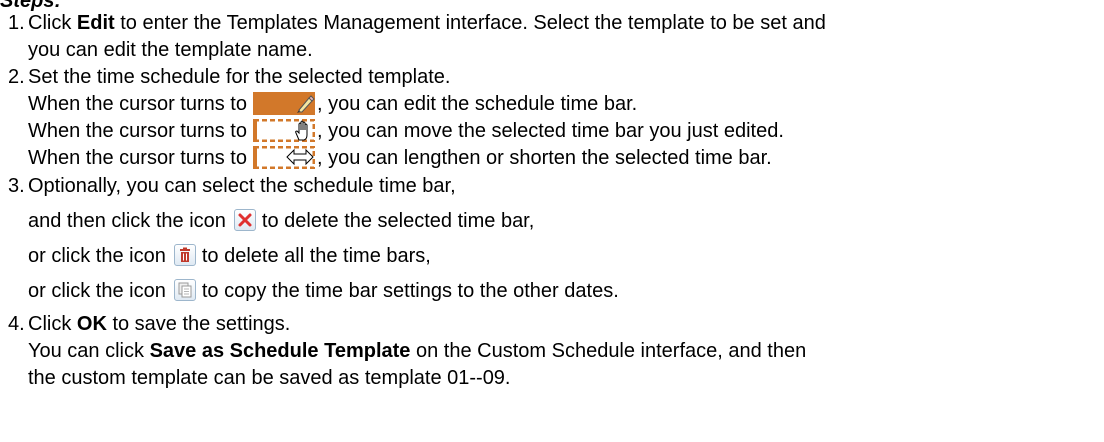 The height and width of the screenshot is (442, 1104). What do you see at coordinates (283, 103) in the screenshot?
I see `pencil-cursor-bar-icon` at bounding box center [283, 103].